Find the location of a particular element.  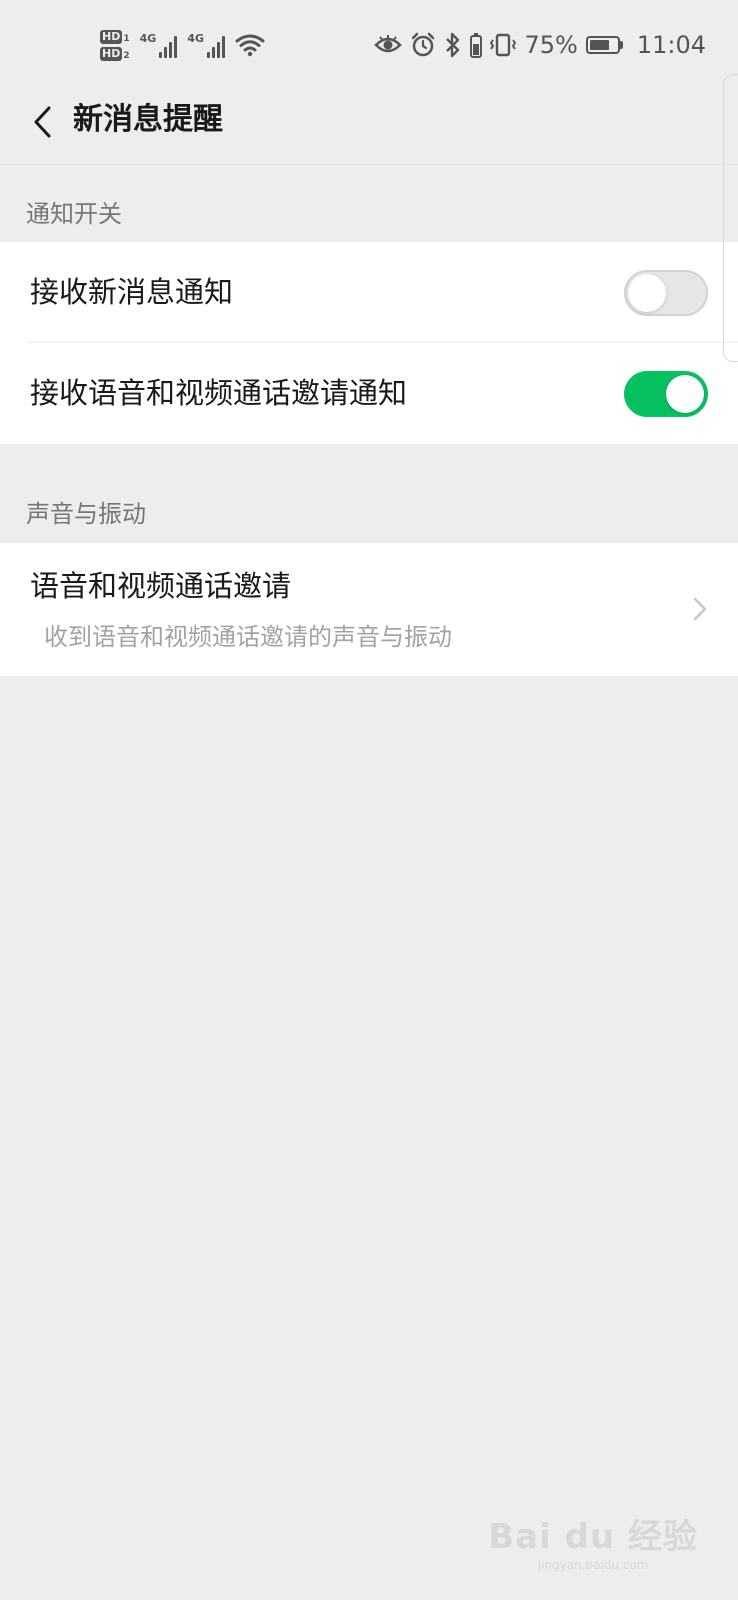

battery-percent: 75% is located at coordinates (551, 45).